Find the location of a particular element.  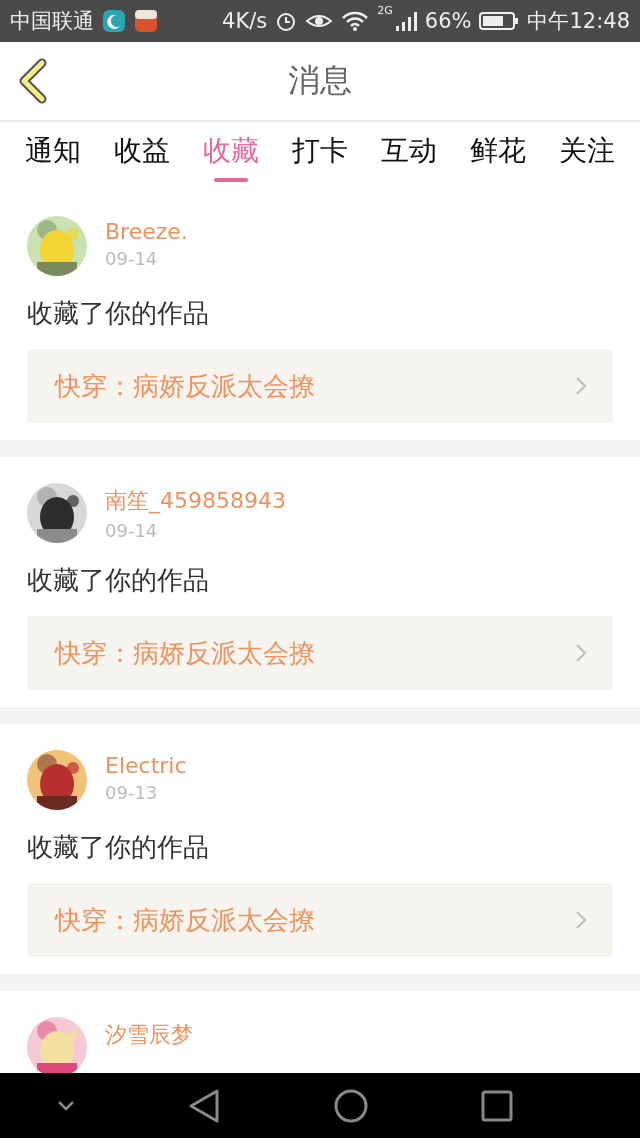

home-icon is located at coordinates (350, 1105).